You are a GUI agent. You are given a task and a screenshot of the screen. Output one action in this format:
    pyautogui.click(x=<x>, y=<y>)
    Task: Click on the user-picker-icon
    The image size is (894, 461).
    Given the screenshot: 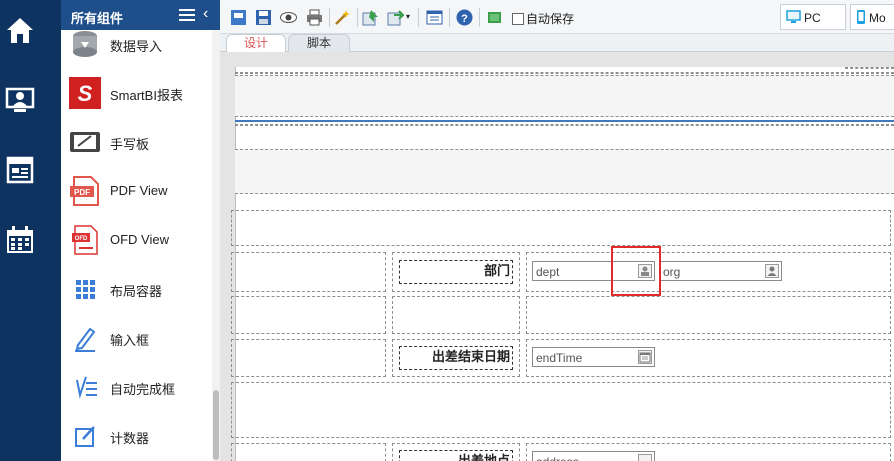 What is the action you would take?
    pyautogui.click(x=772, y=271)
    